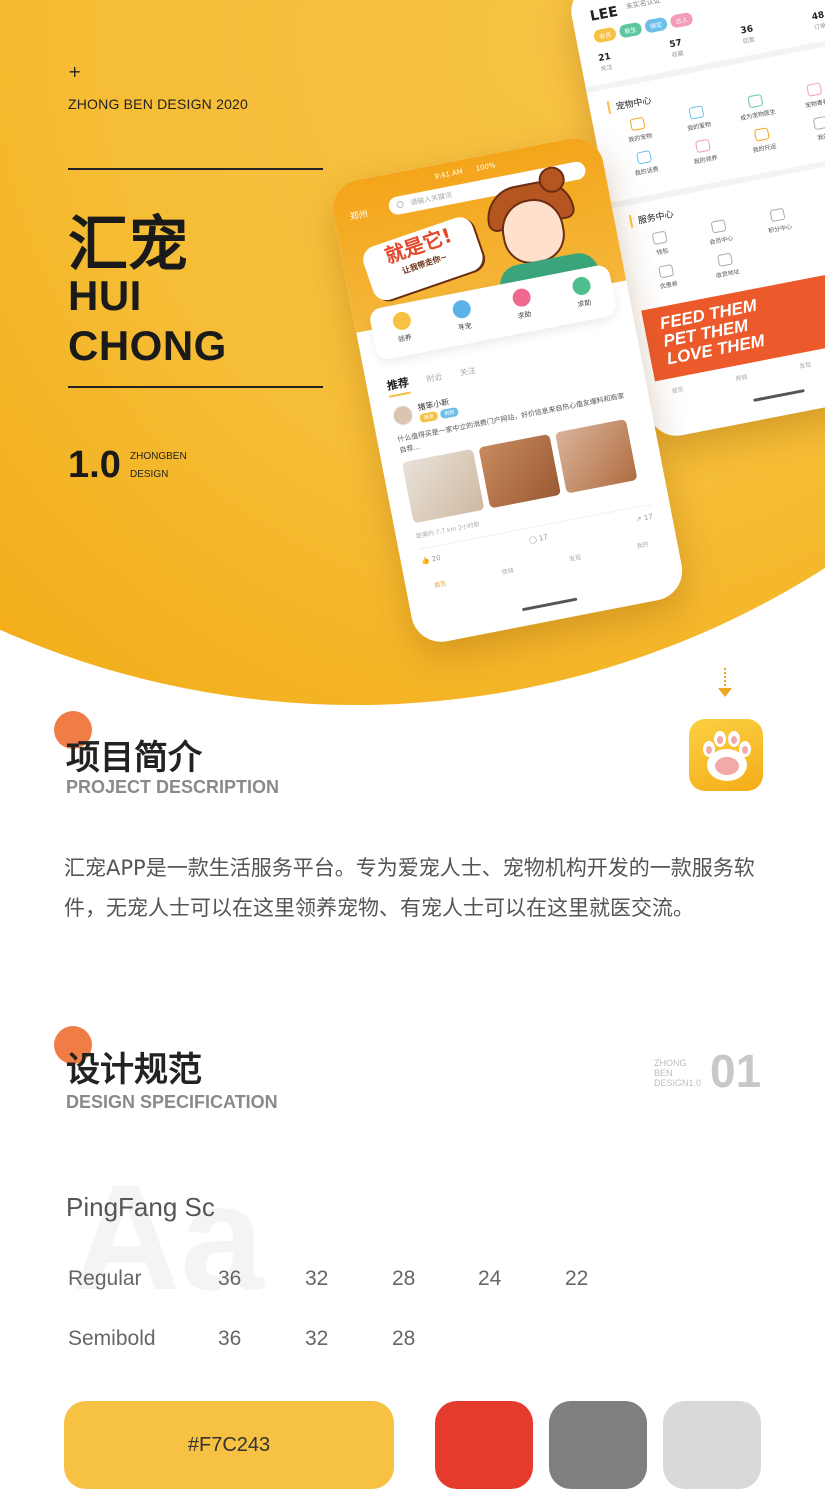 This screenshot has width=825, height=1511. I want to click on feed-tabs: 推荐 附近 关注, so click(431, 379).